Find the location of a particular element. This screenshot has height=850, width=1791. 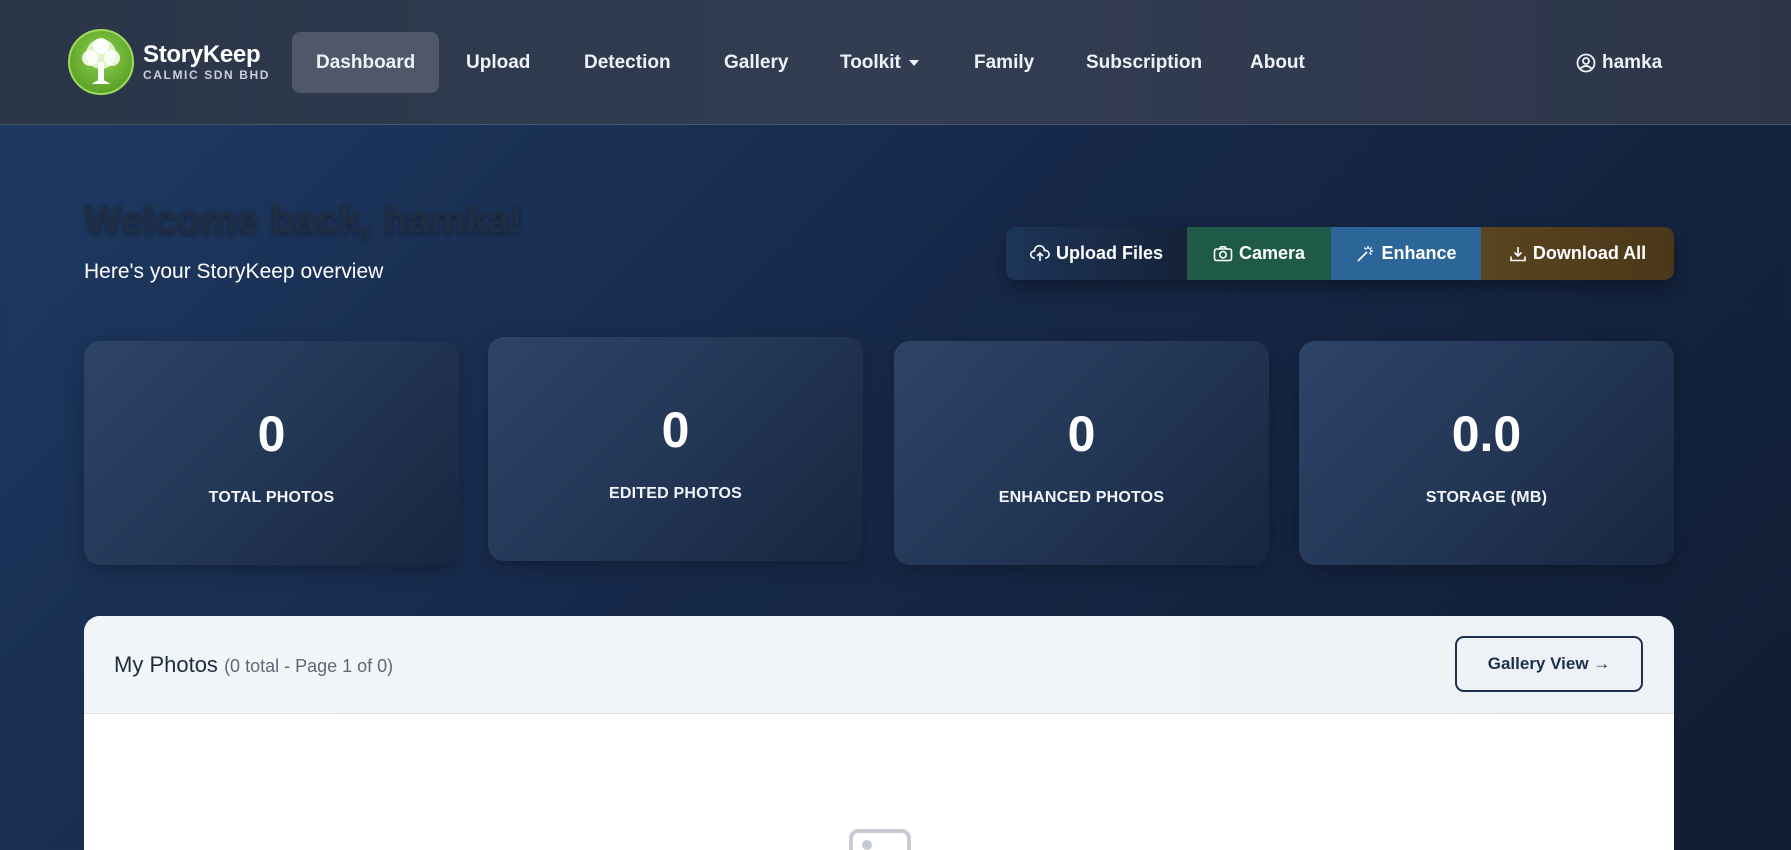

nav-subscription: Subscription is located at coordinates (1144, 62).